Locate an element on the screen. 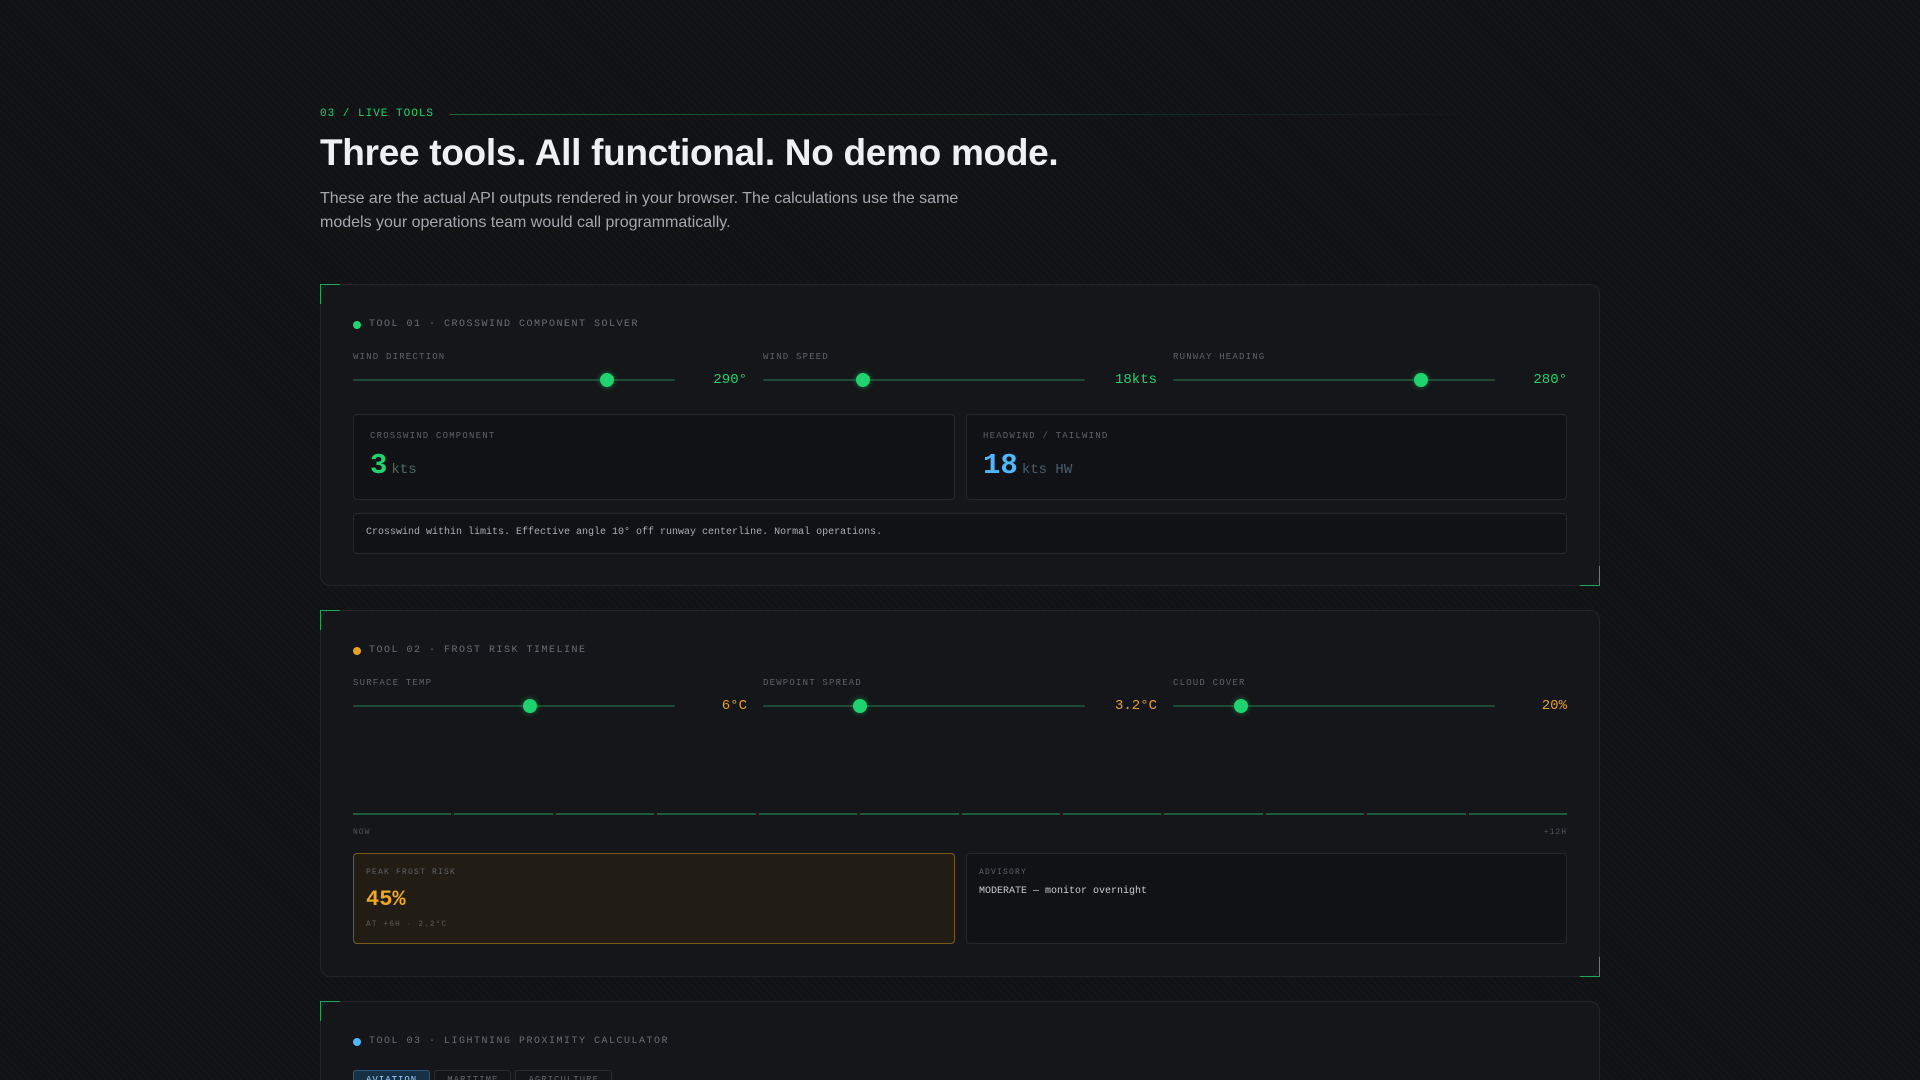 The width and height of the screenshot is (1920, 1080). slider-label: DEWPOINT SPREAD is located at coordinates (813, 683).